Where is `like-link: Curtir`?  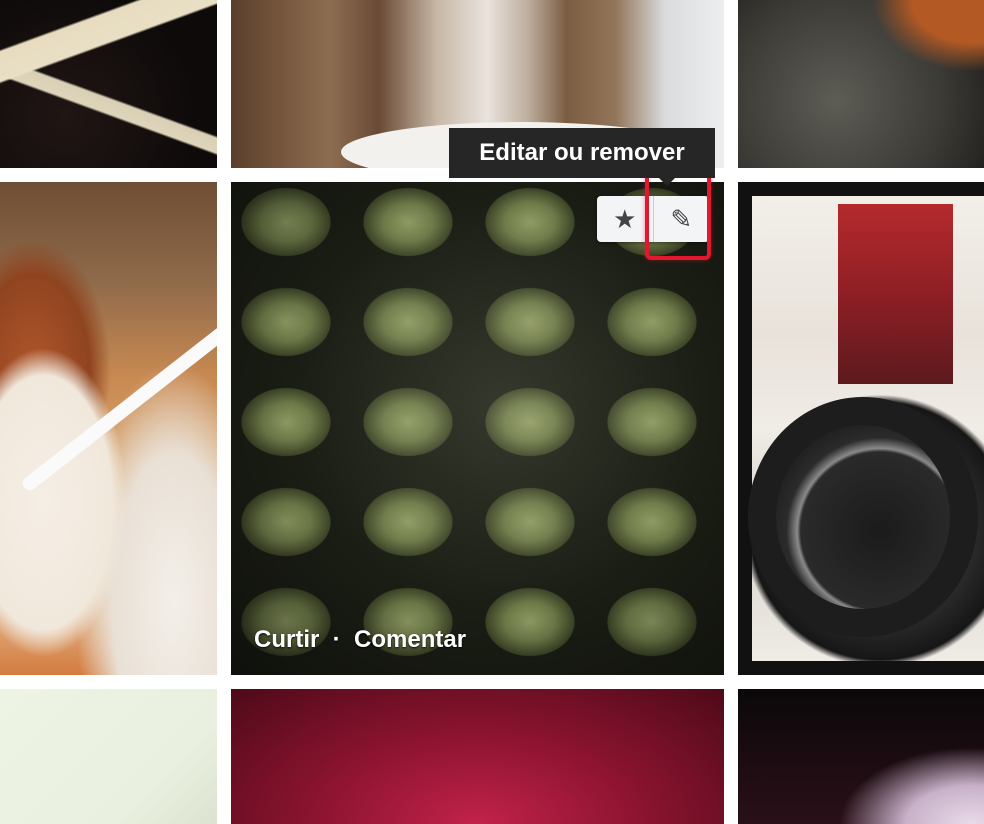
like-link: Curtir is located at coordinates (286, 639).